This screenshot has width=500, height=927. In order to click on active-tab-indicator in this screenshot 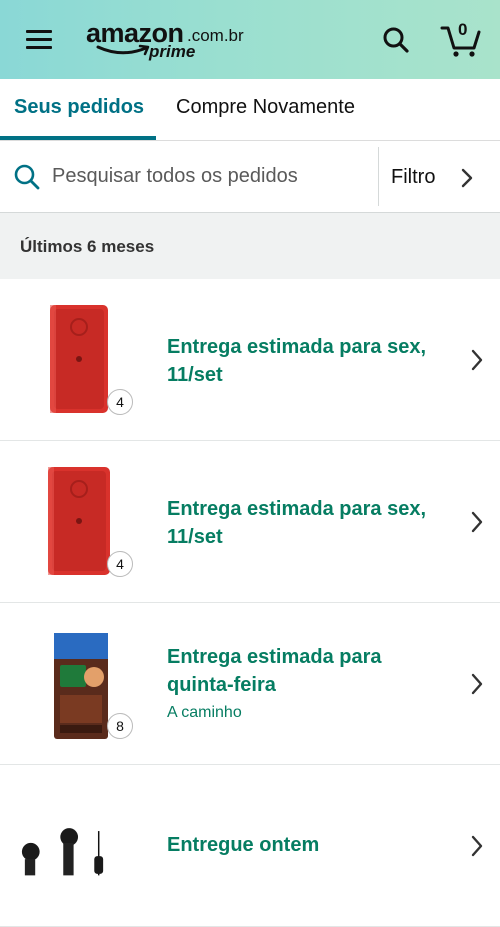, I will do `click(78, 138)`.